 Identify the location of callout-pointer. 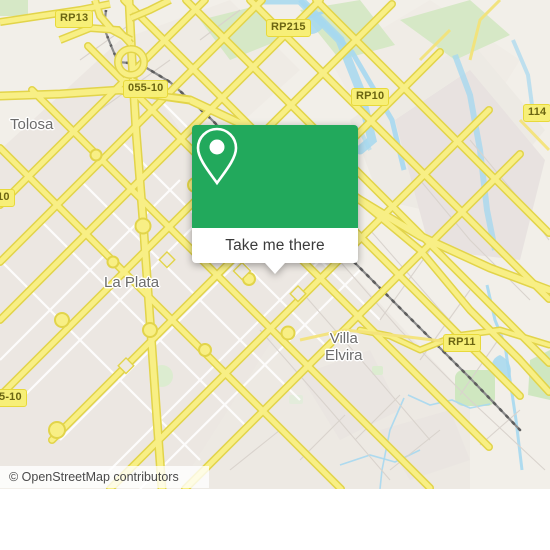
(275, 268).